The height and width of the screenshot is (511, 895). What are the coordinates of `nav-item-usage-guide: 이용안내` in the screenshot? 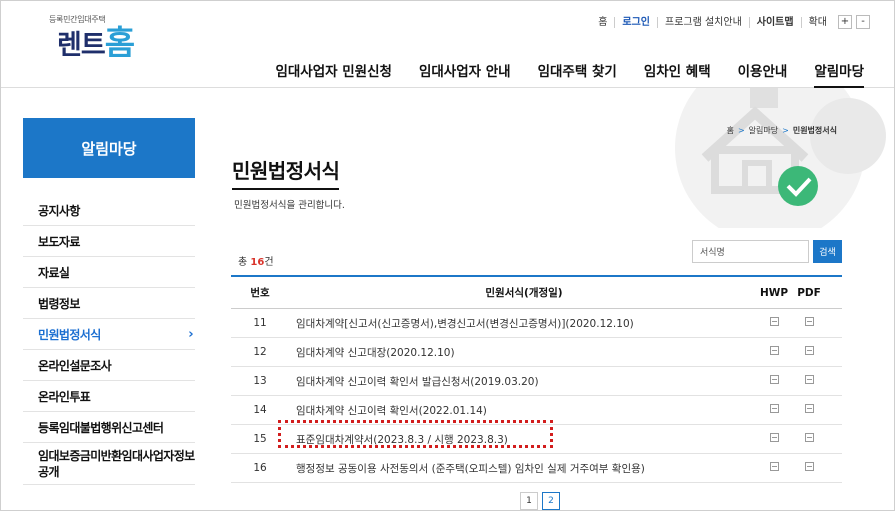 It's located at (763, 74).